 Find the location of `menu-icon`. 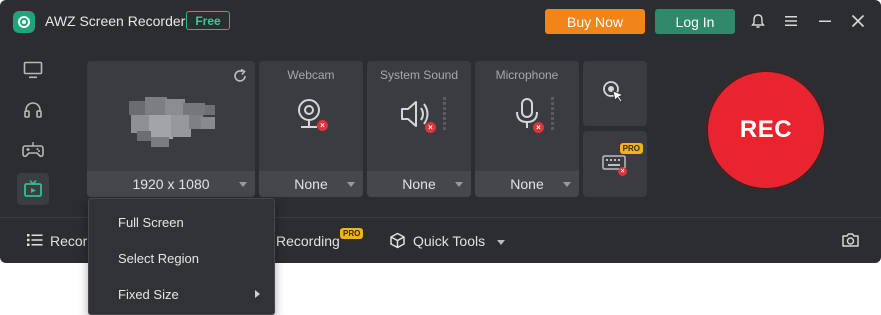

menu-icon is located at coordinates (791, 21).